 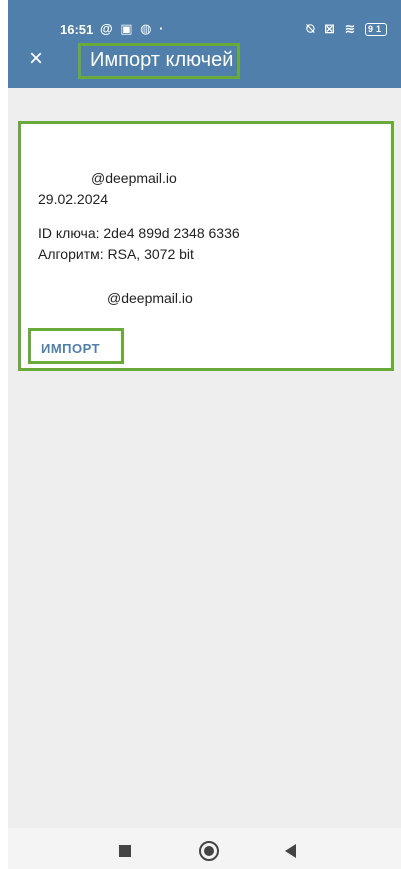 I want to click on navigation-bar, so click(x=204, y=848).